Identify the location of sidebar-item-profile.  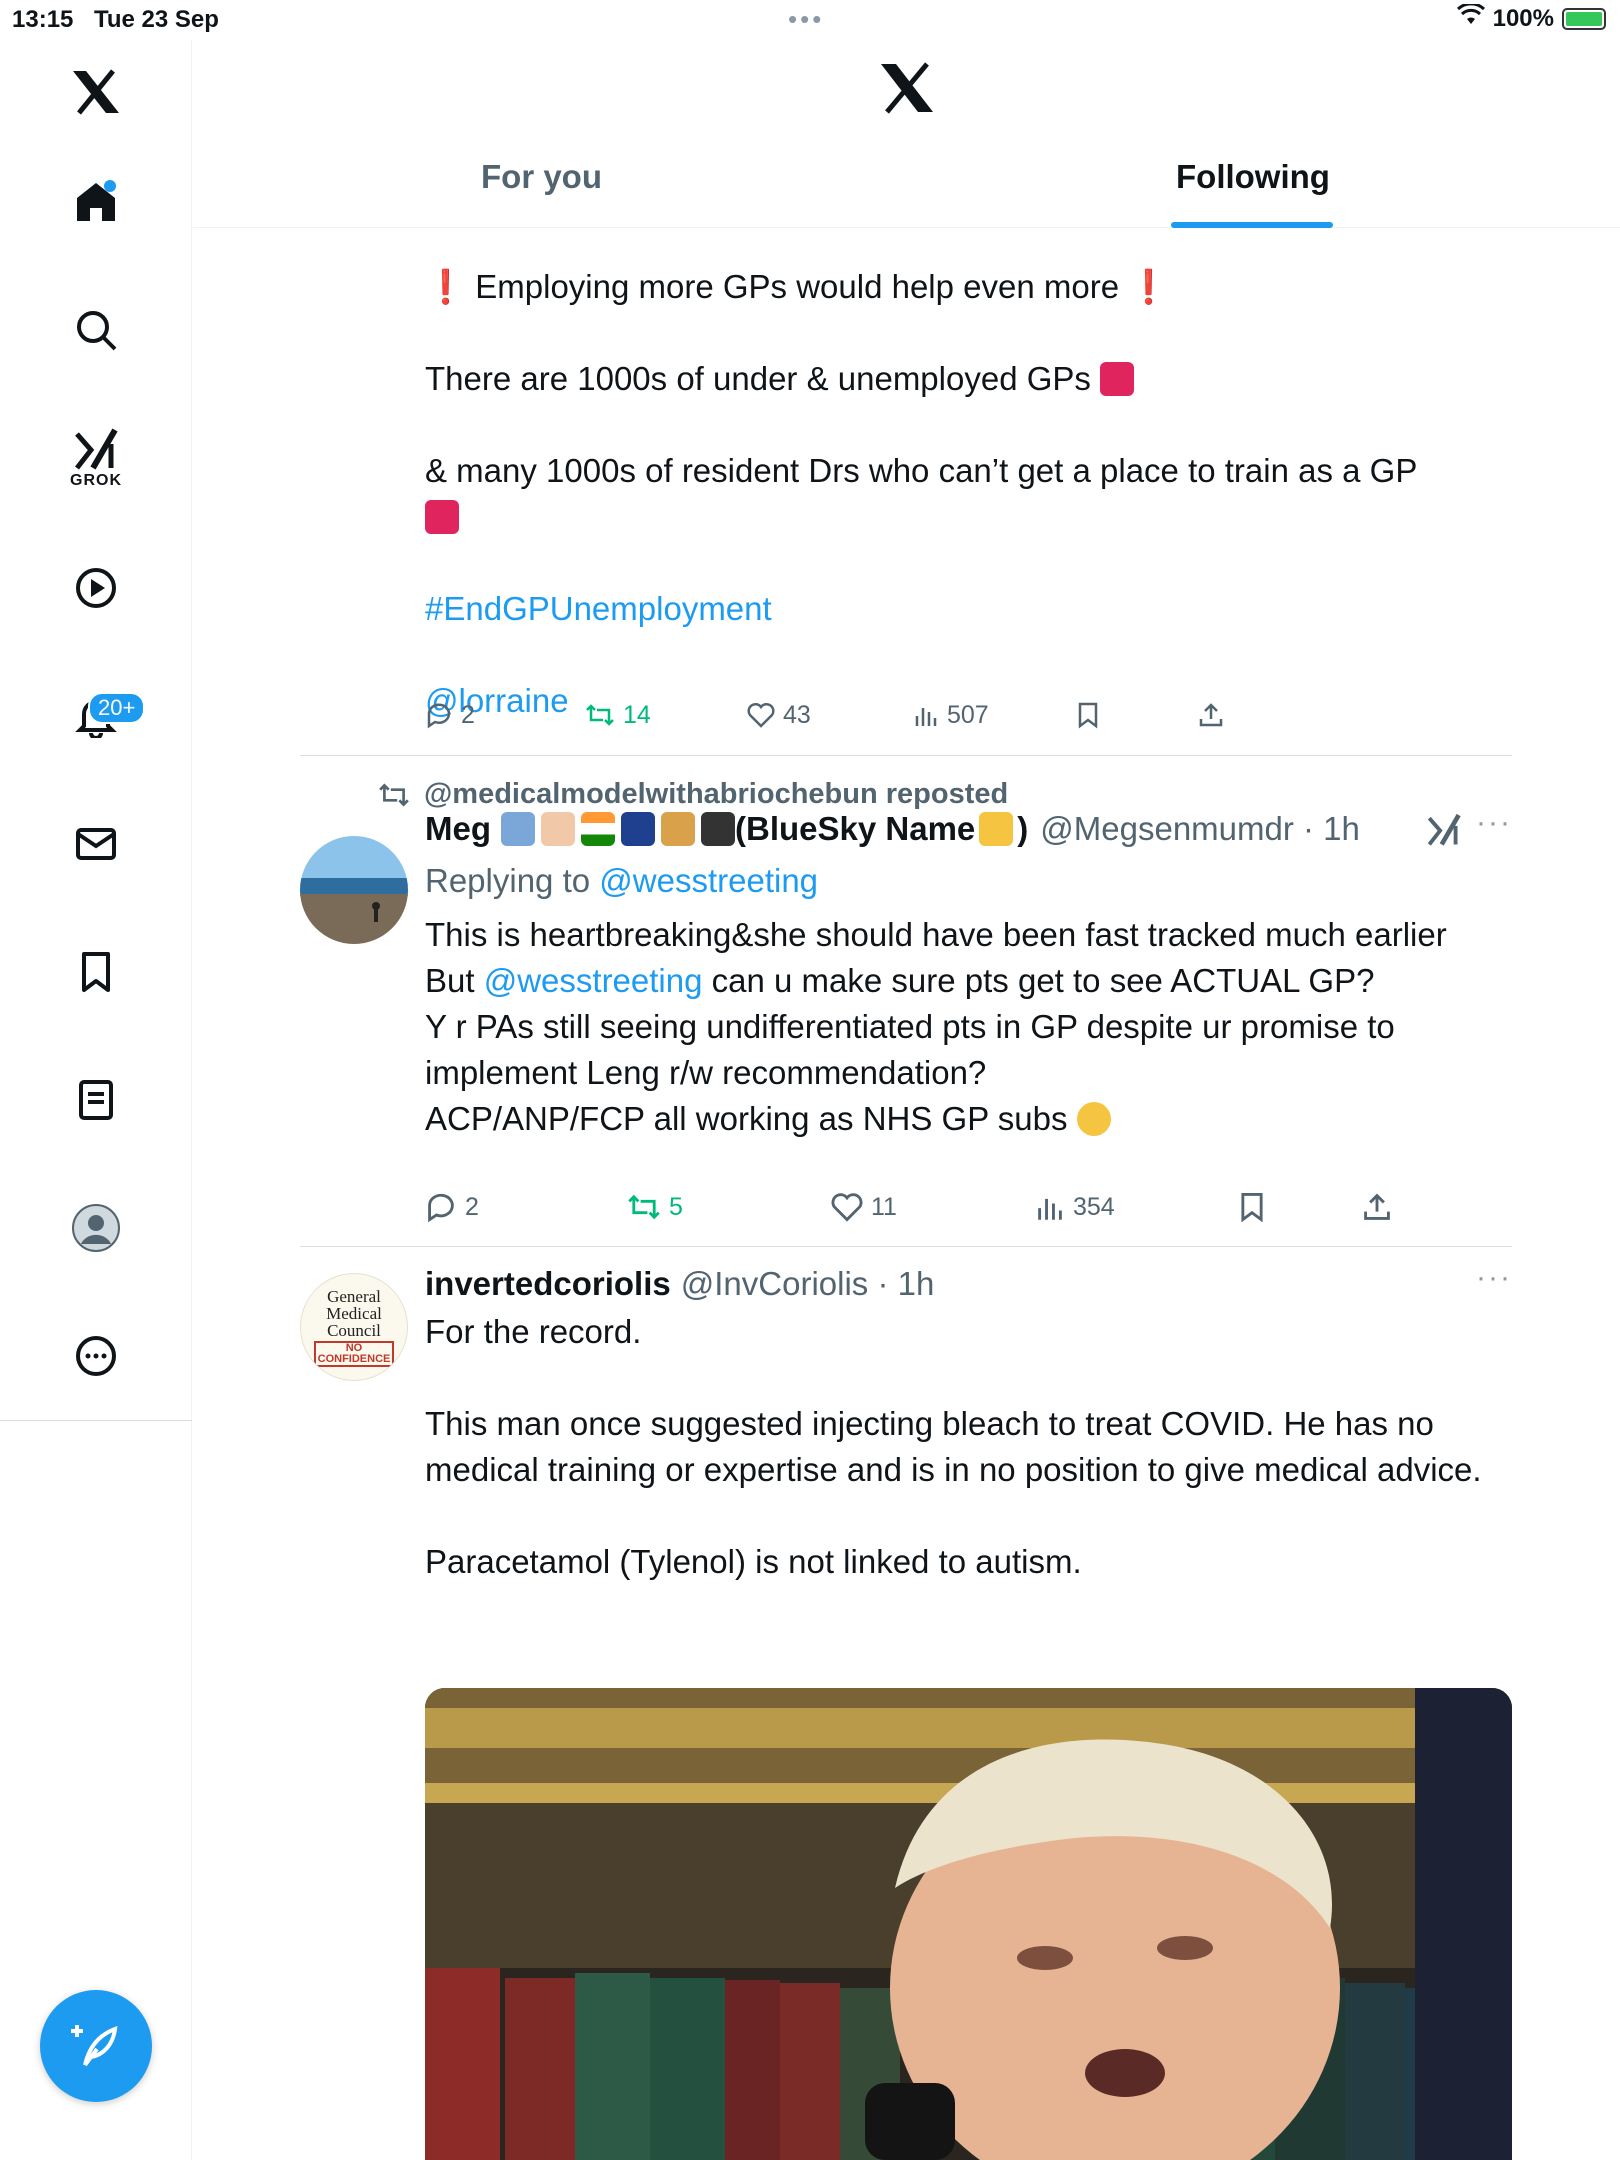
(96, 1228).